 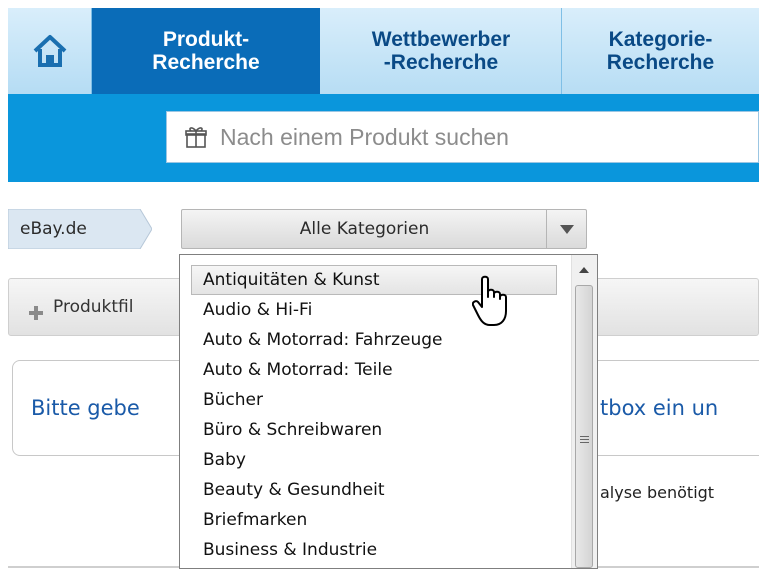 I want to click on category-select-value: Alle Kategorien, so click(x=364, y=229).